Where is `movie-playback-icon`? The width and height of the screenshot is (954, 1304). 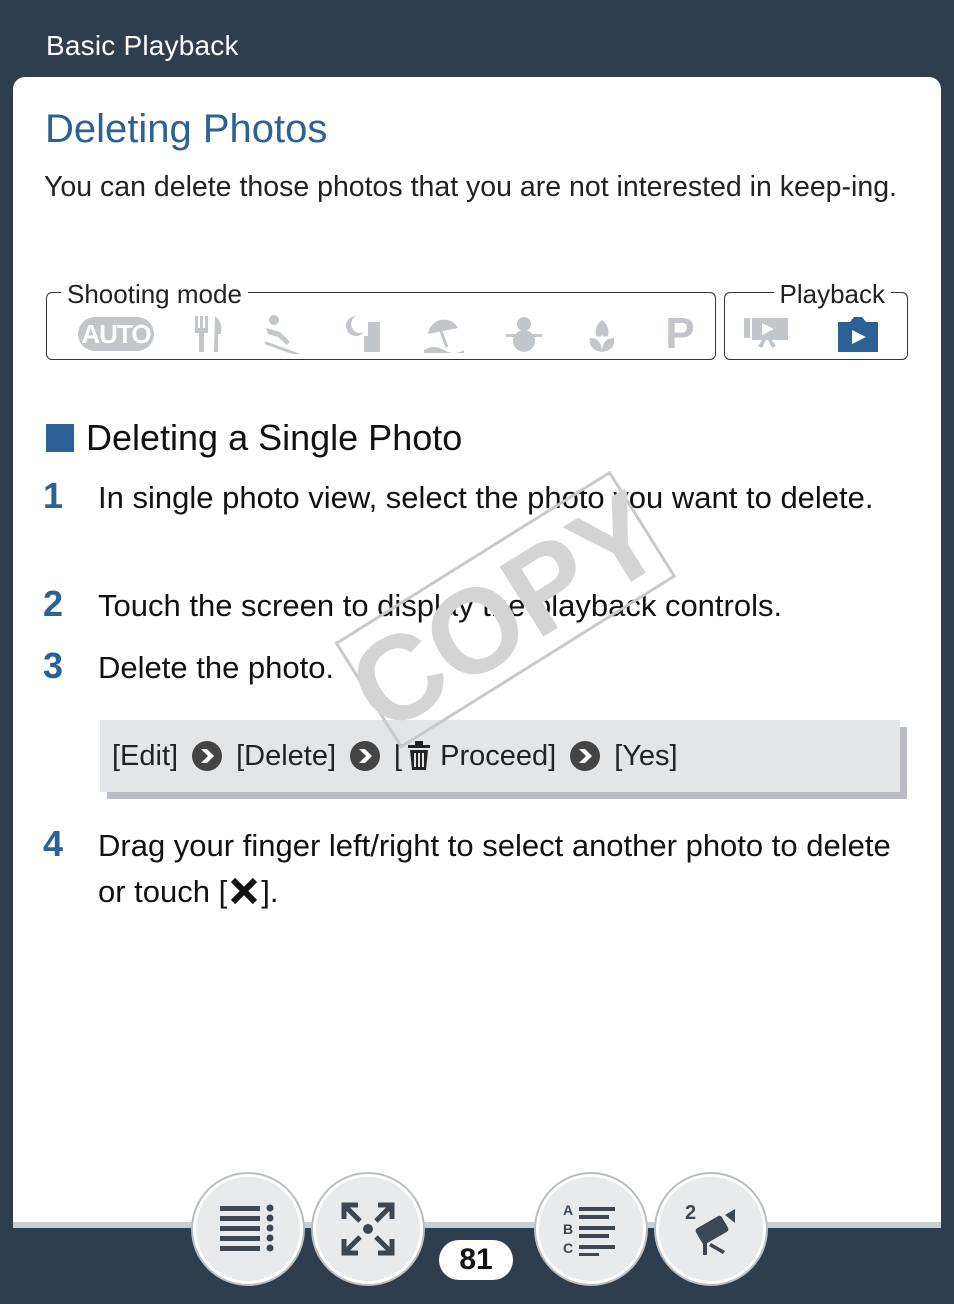
movie-playback-icon is located at coordinates (766, 334).